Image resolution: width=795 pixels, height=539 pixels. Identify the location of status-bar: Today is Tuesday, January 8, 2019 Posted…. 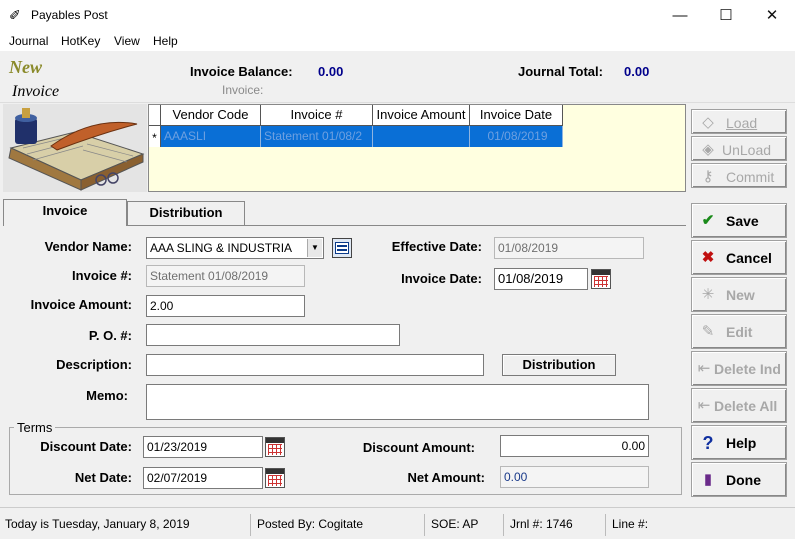
(397, 523).